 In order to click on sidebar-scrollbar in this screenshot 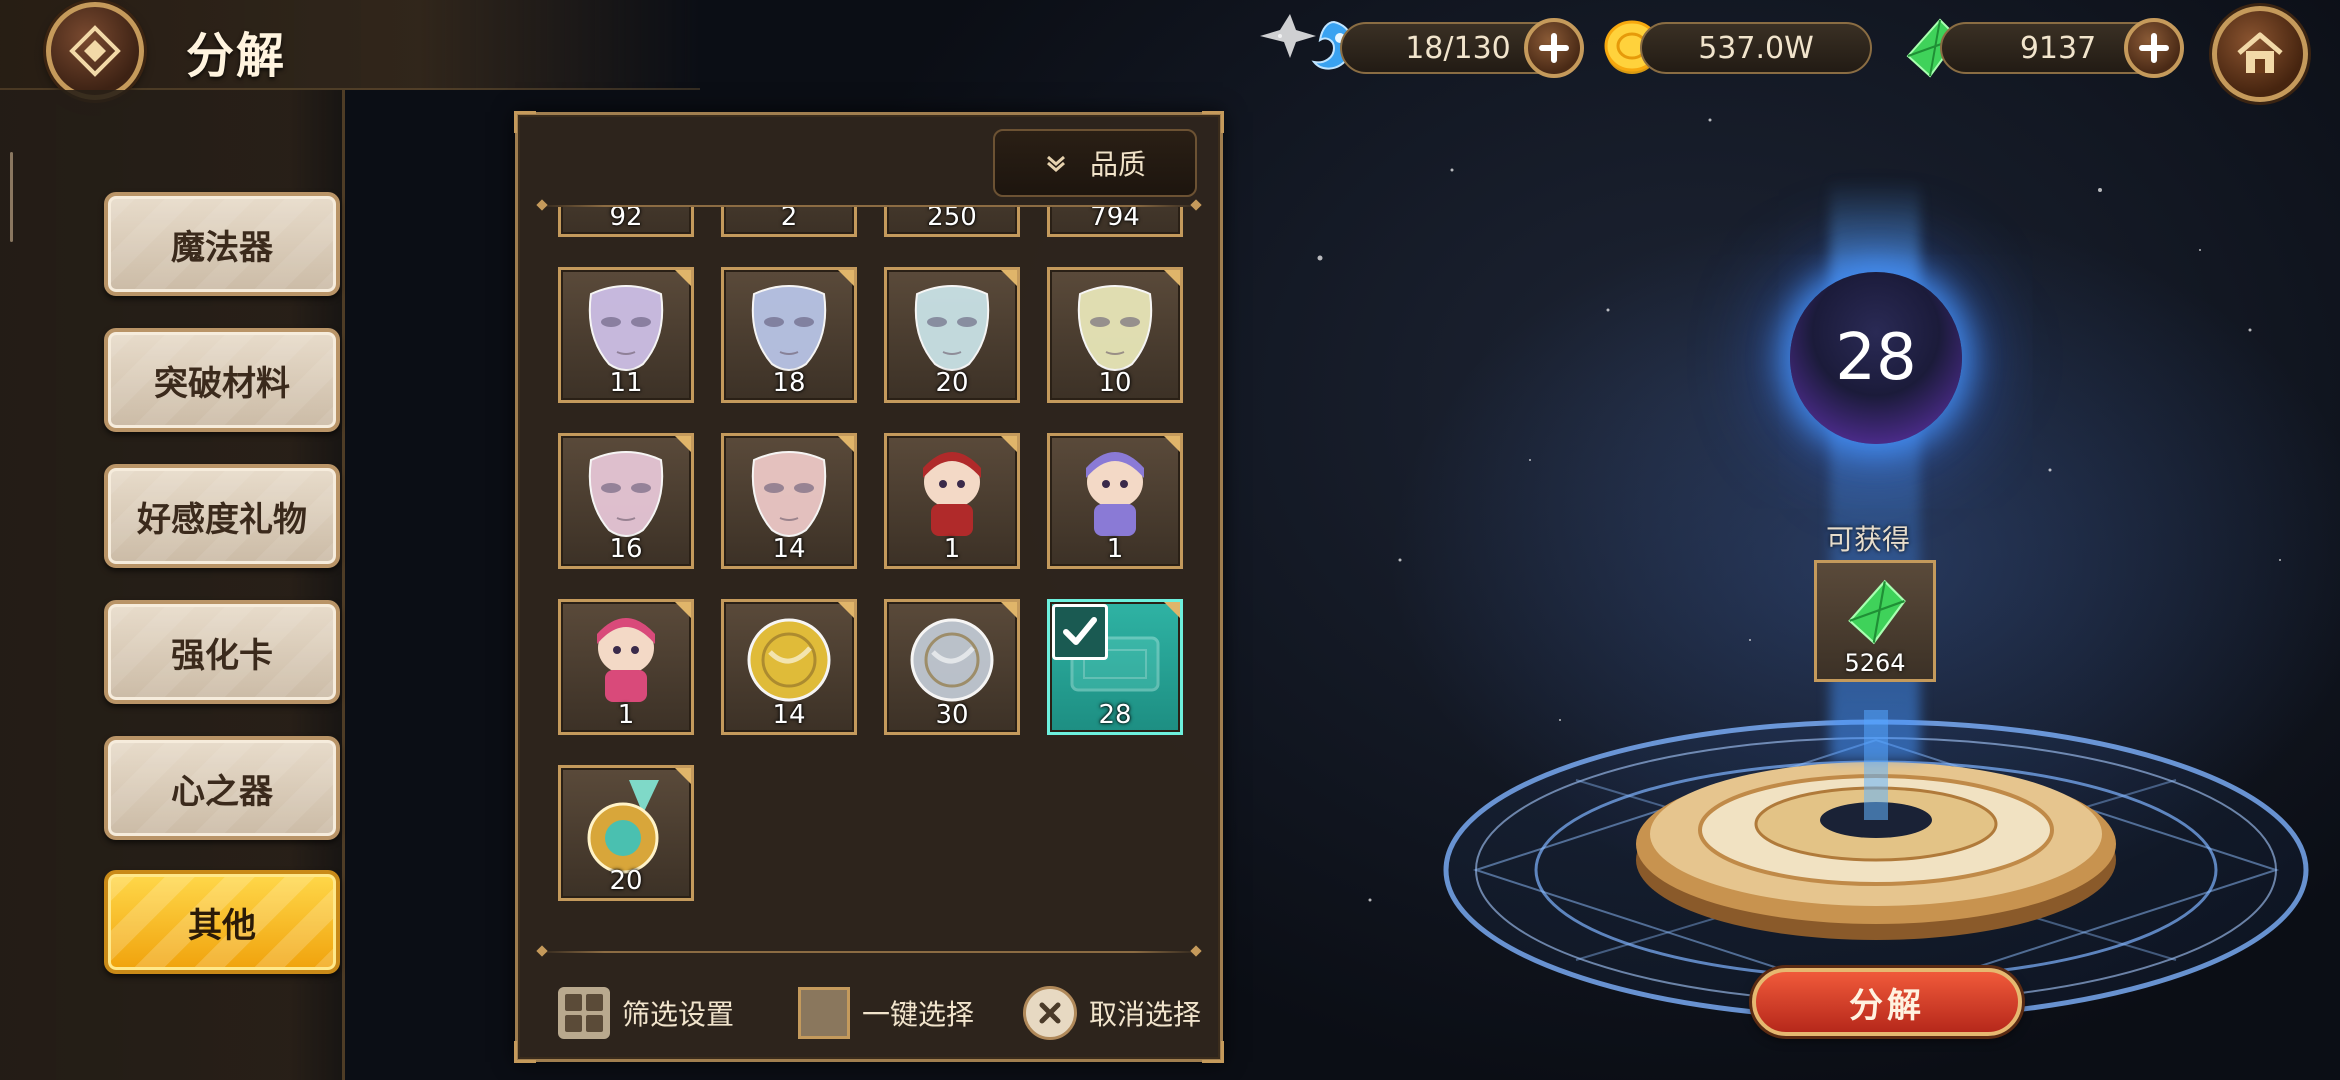, I will do `click(11, 197)`.